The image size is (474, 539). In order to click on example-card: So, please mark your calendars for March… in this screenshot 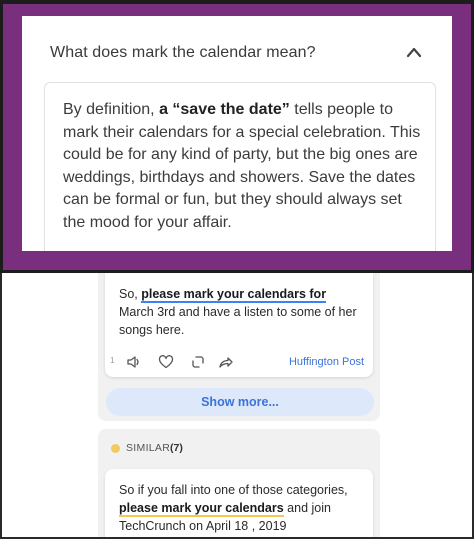, I will do `click(239, 325)`.